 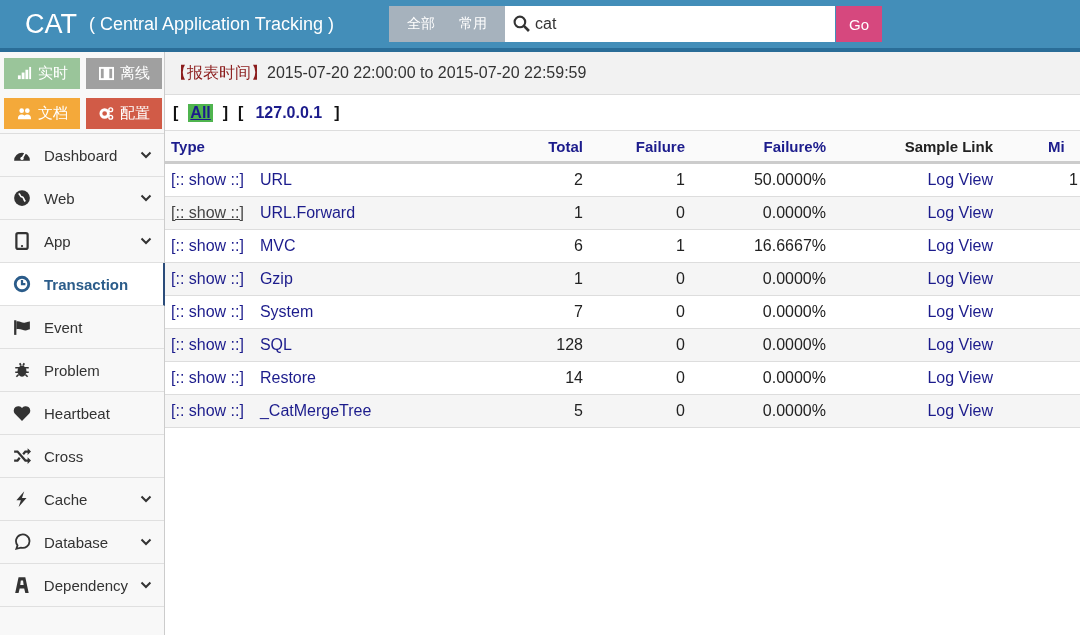 I want to click on search-field: cat, so click(x=670, y=24).